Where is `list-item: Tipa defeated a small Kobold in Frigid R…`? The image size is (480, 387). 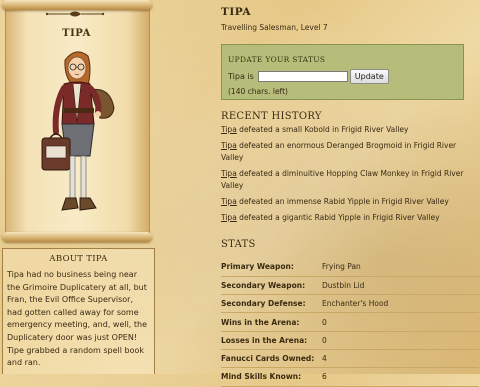
list-item: Tipa defeated a small Kobold in Frigid R… is located at coordinates (350, 130).